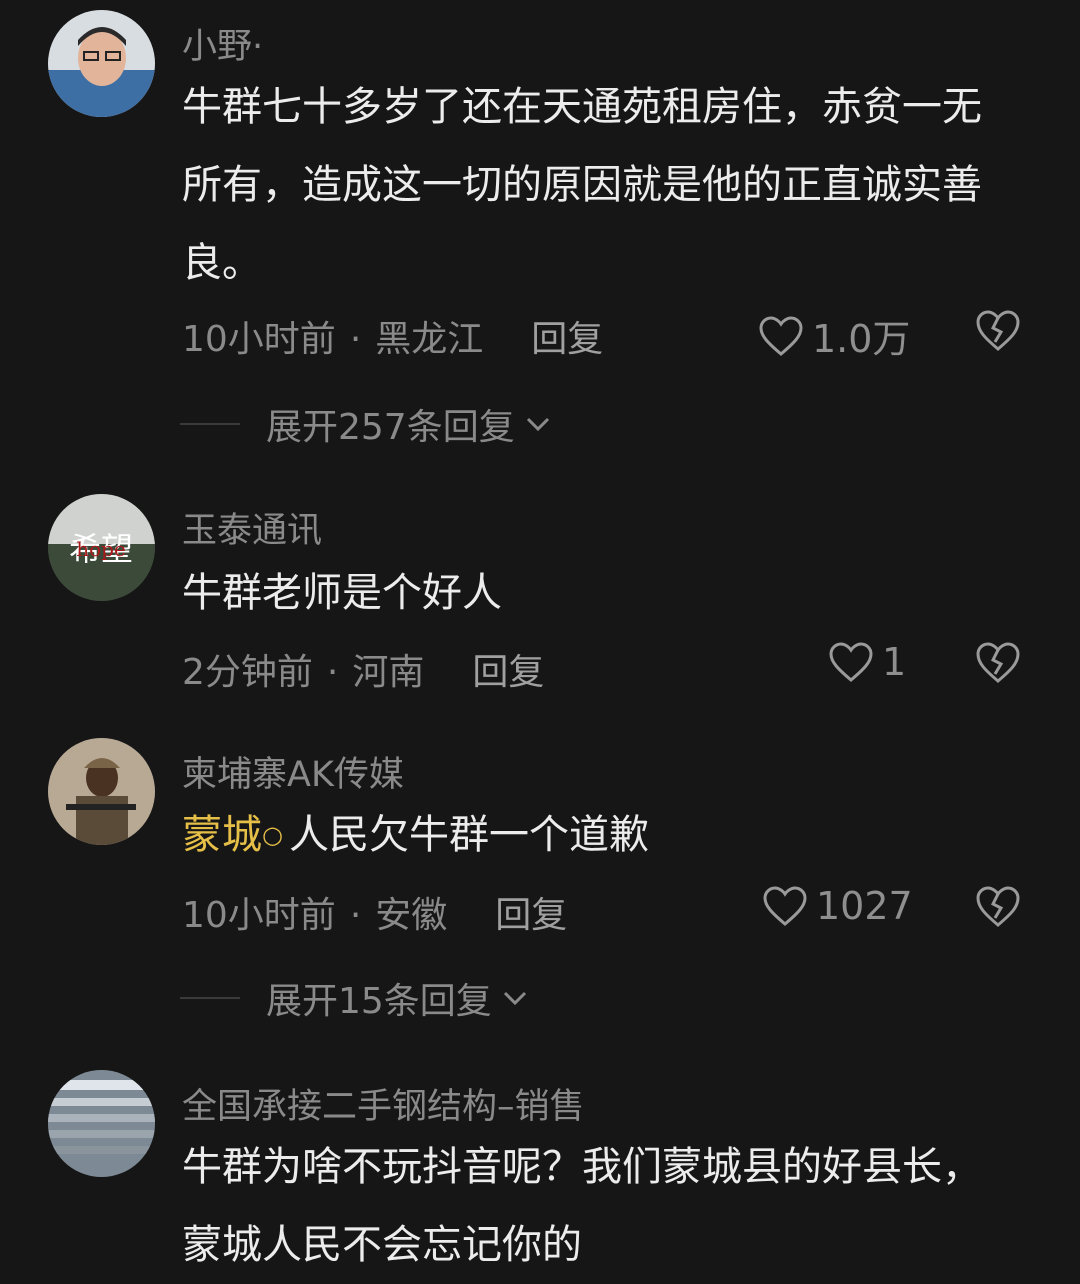  I want to click on location-tag-label: 蒙城, so click(222, 835).